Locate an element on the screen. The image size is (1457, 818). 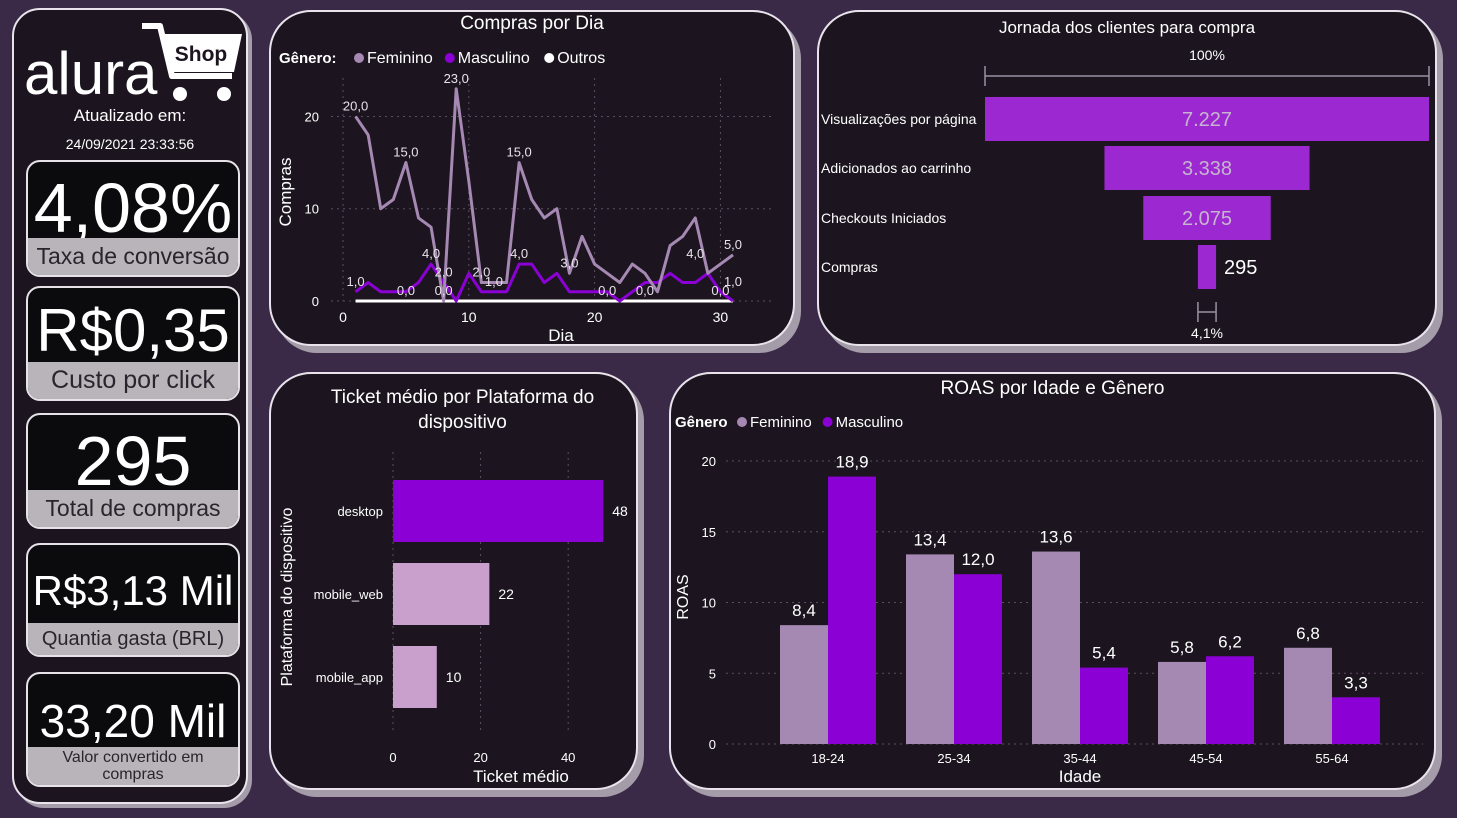
kpi-cost-per-click: R$0,35 Custo por click is located at coordinates (133, 343).